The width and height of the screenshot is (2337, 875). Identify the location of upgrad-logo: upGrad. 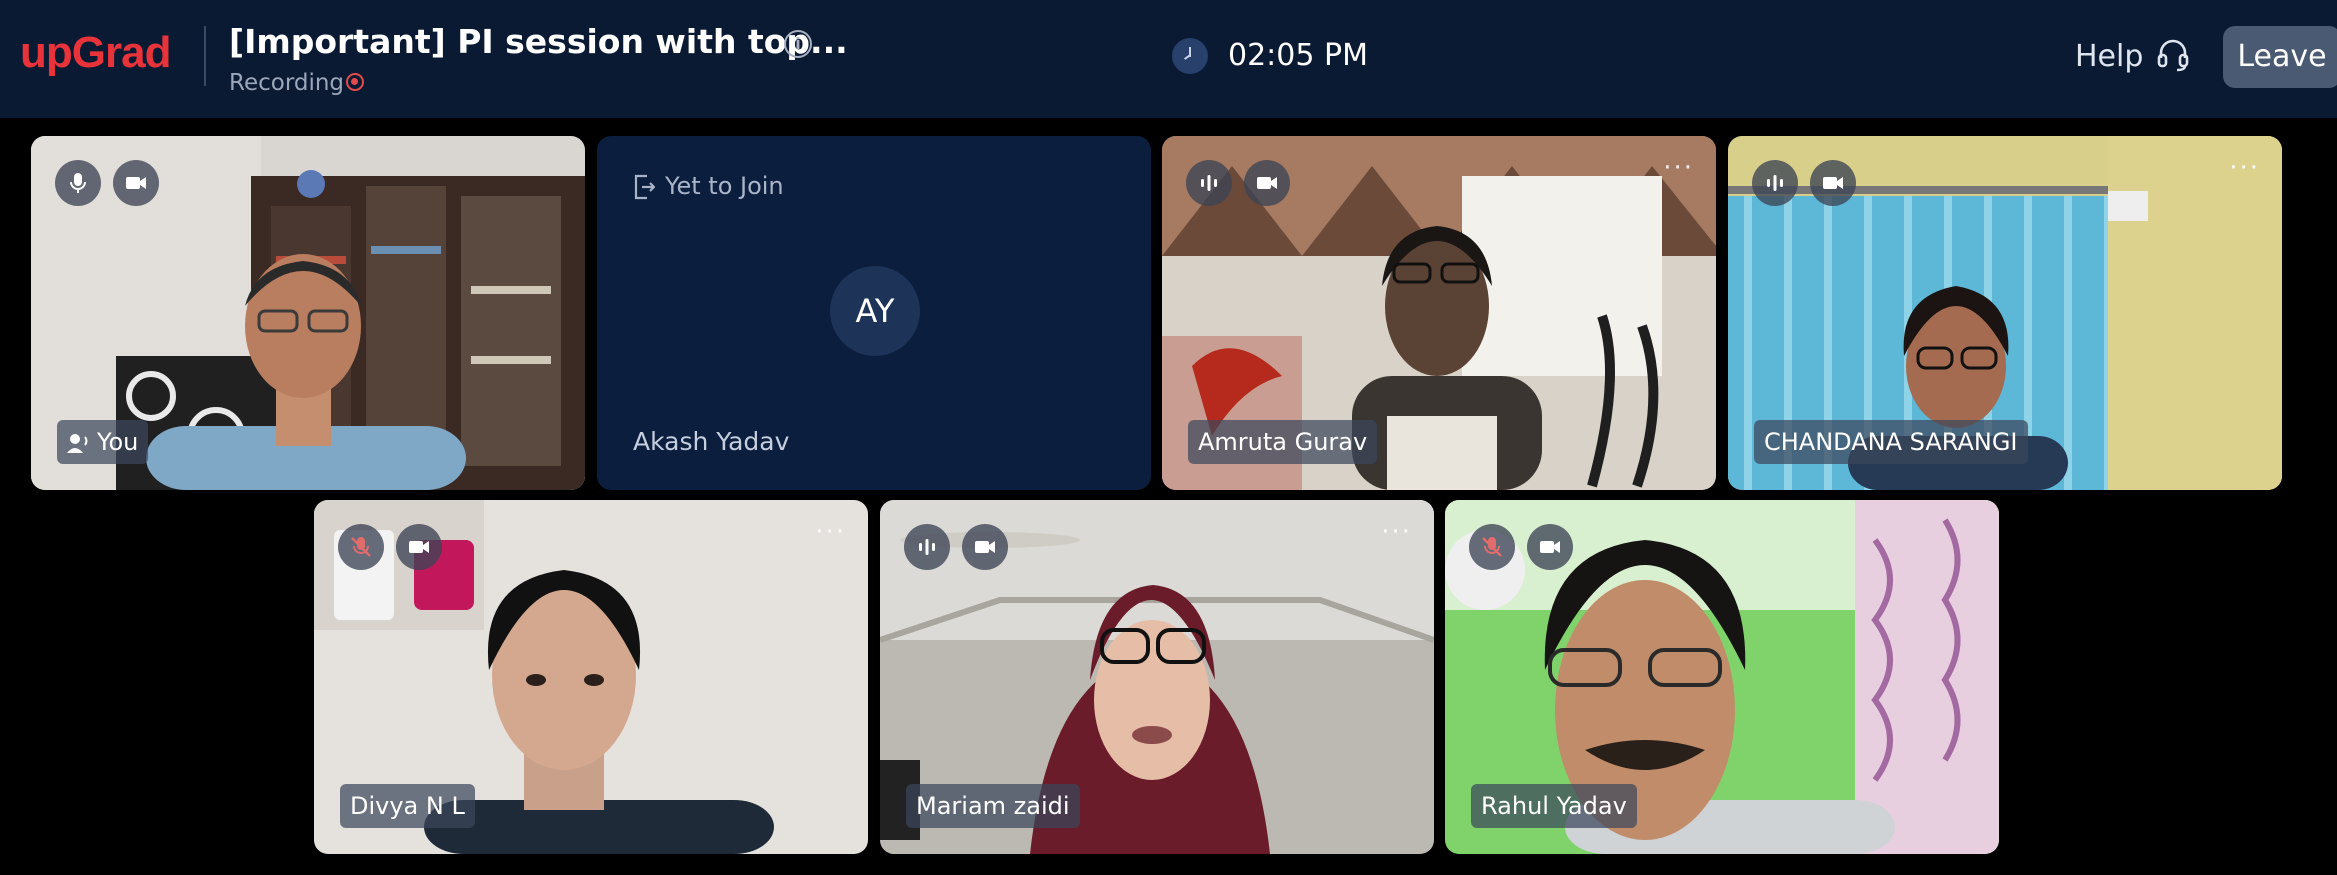
(95, 52).